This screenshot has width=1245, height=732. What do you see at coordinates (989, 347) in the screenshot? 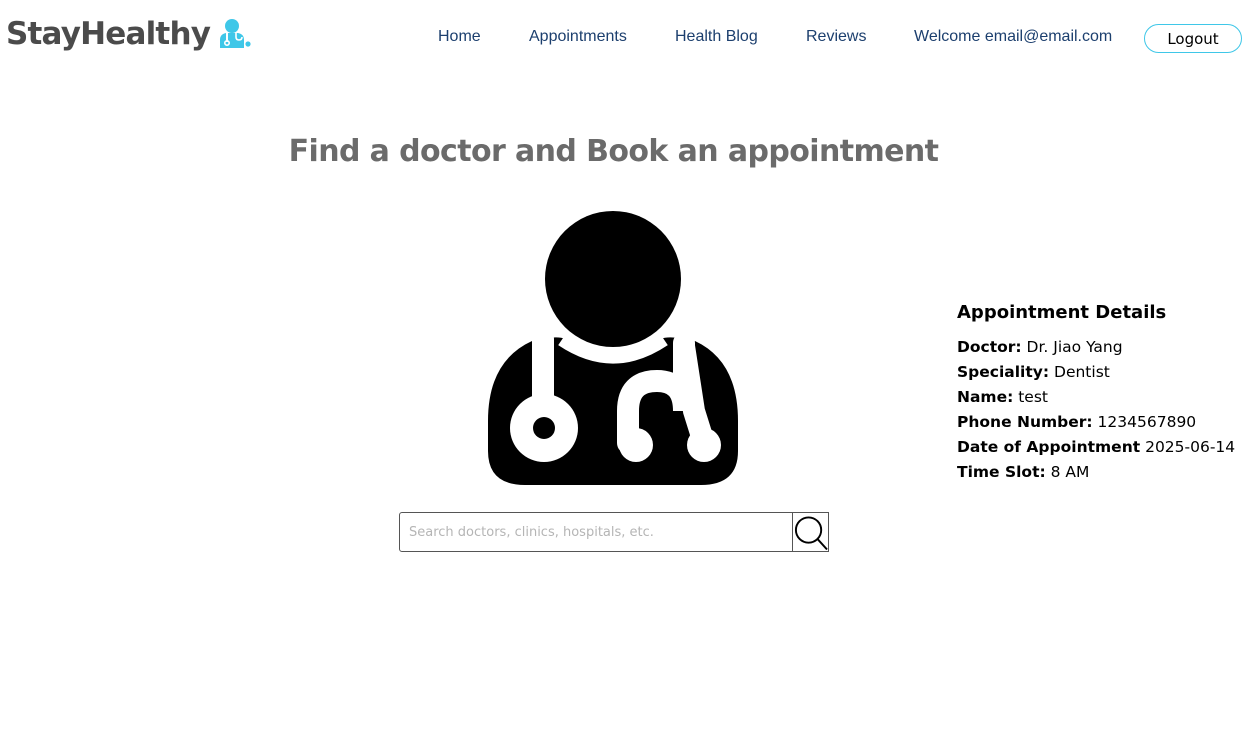
I see `detail-label: Doctor:` at bounding box center [989, 347].